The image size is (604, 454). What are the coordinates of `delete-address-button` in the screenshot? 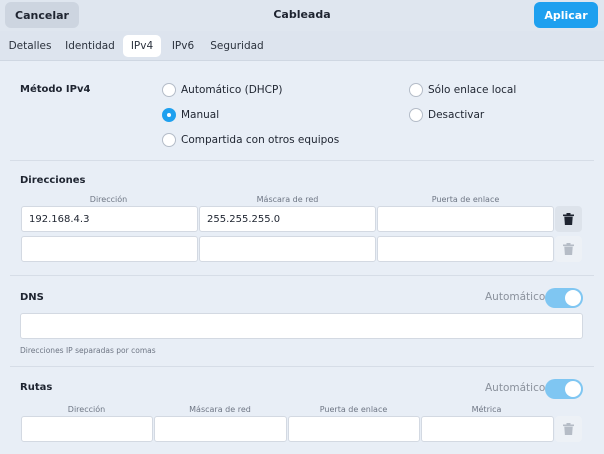 It's located at (568, 219).